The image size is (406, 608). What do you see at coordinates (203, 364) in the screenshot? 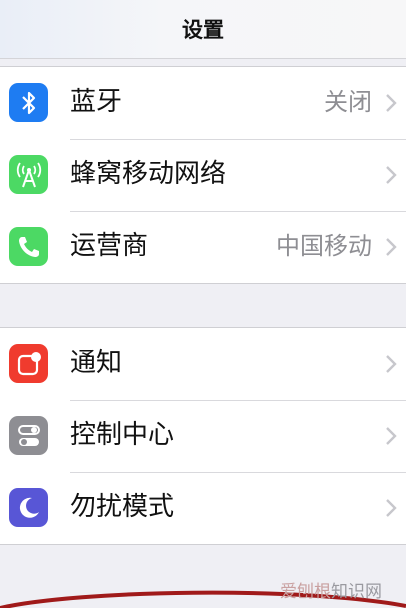
I see `settings-row-notifications: 通知` at bounding box center [203, 364].